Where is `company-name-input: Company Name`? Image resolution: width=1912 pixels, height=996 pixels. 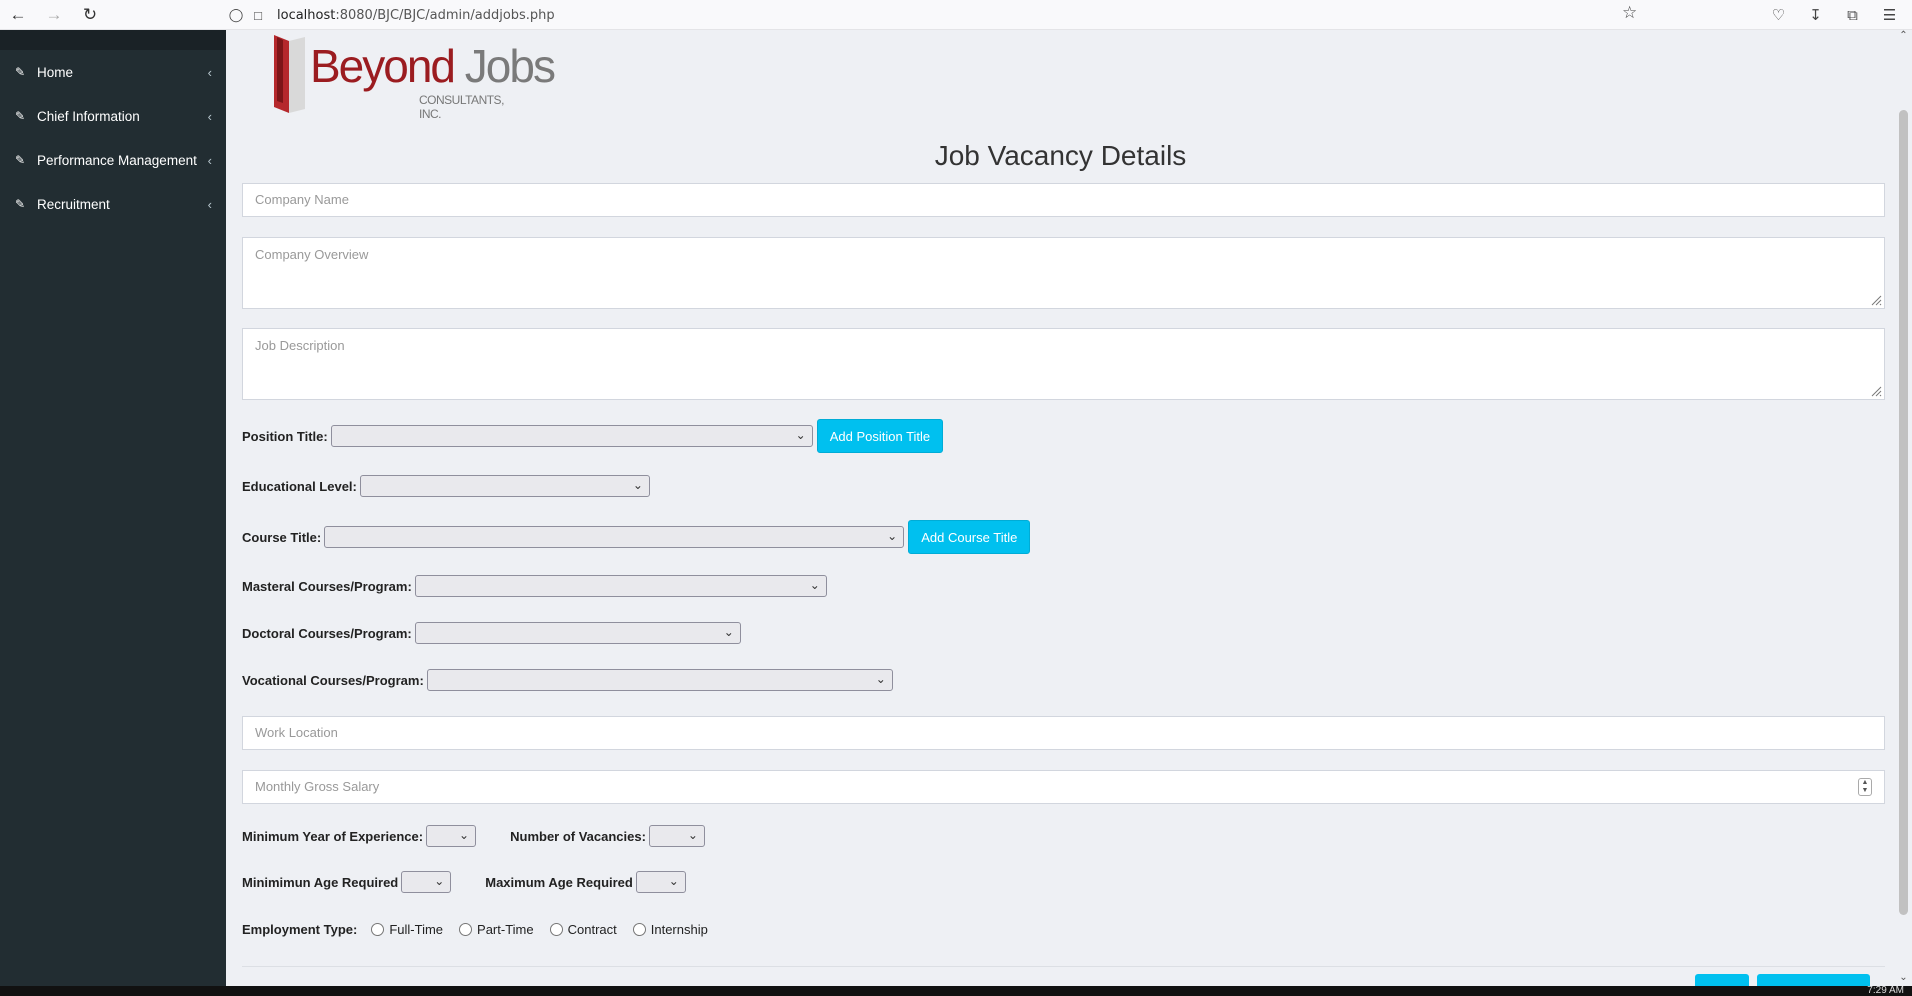
company-name-input: Company Name is located at coordinates (1063, 200).